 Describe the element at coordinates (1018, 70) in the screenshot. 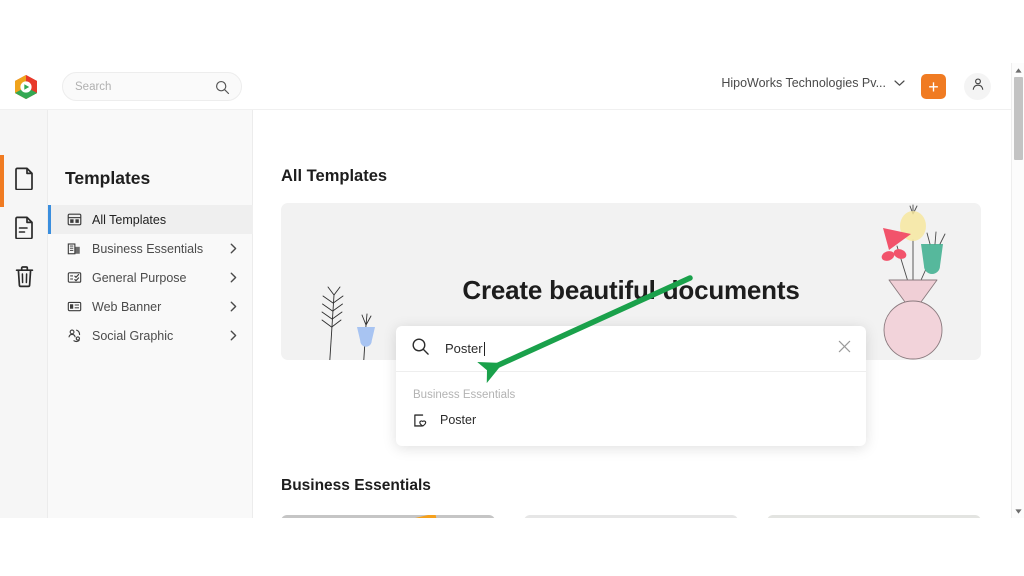

I see `caret-up-icon` at that location.